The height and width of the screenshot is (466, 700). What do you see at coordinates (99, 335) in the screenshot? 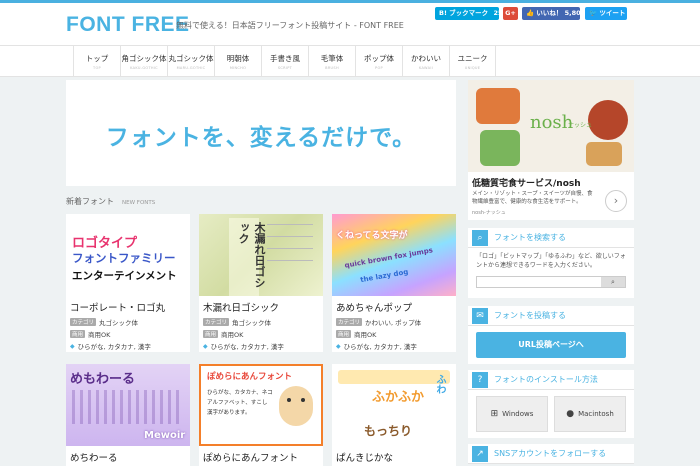
I see `font-license: 商用OK` at bounding box center [99, 335].